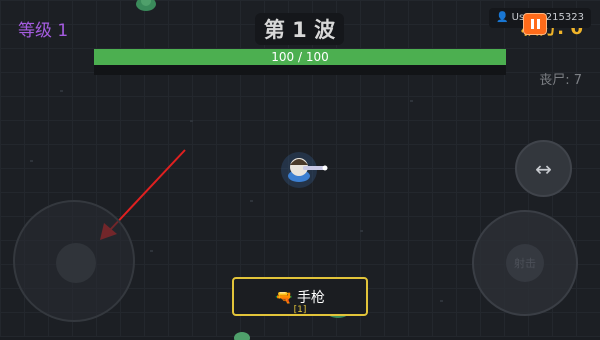 The width and height of the screenshot is (600, 340). I want to click on wave-title: 第 1 波, so click(299, 29).